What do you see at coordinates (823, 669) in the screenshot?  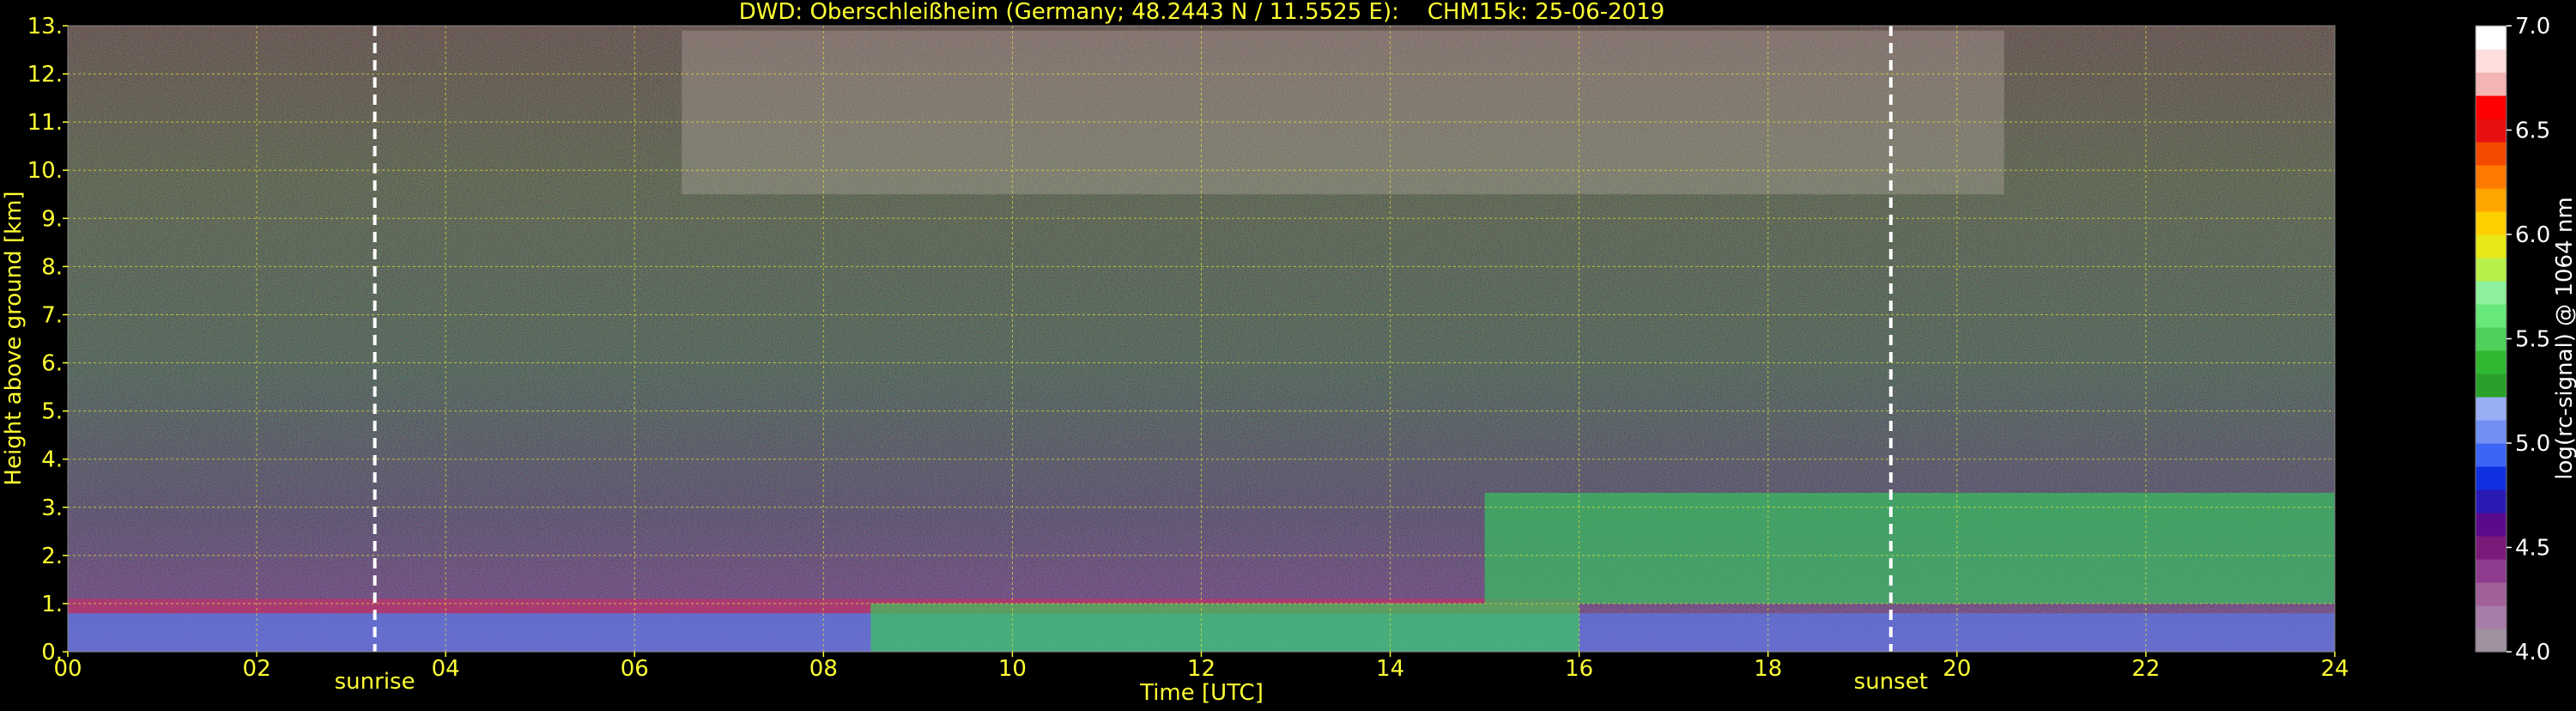 I see `x-tick-label: 08` at bounding box center [823, 669].